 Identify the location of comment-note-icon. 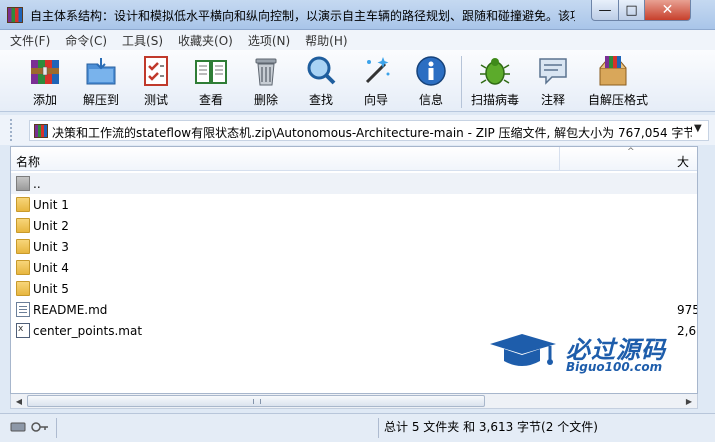
(553, 71).